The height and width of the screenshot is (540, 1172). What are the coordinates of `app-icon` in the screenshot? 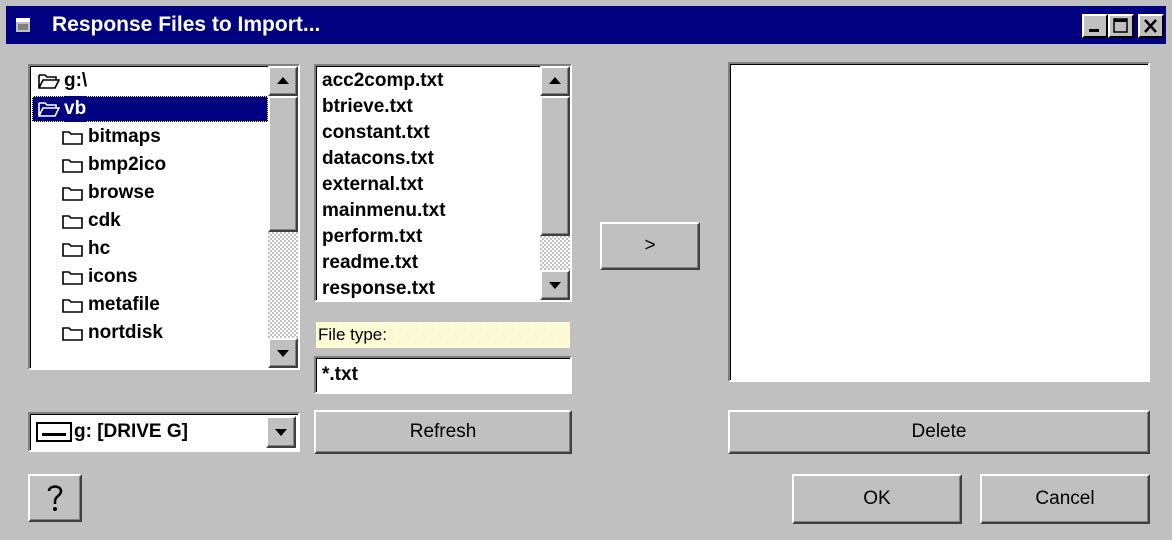 It's located at (23, 25).